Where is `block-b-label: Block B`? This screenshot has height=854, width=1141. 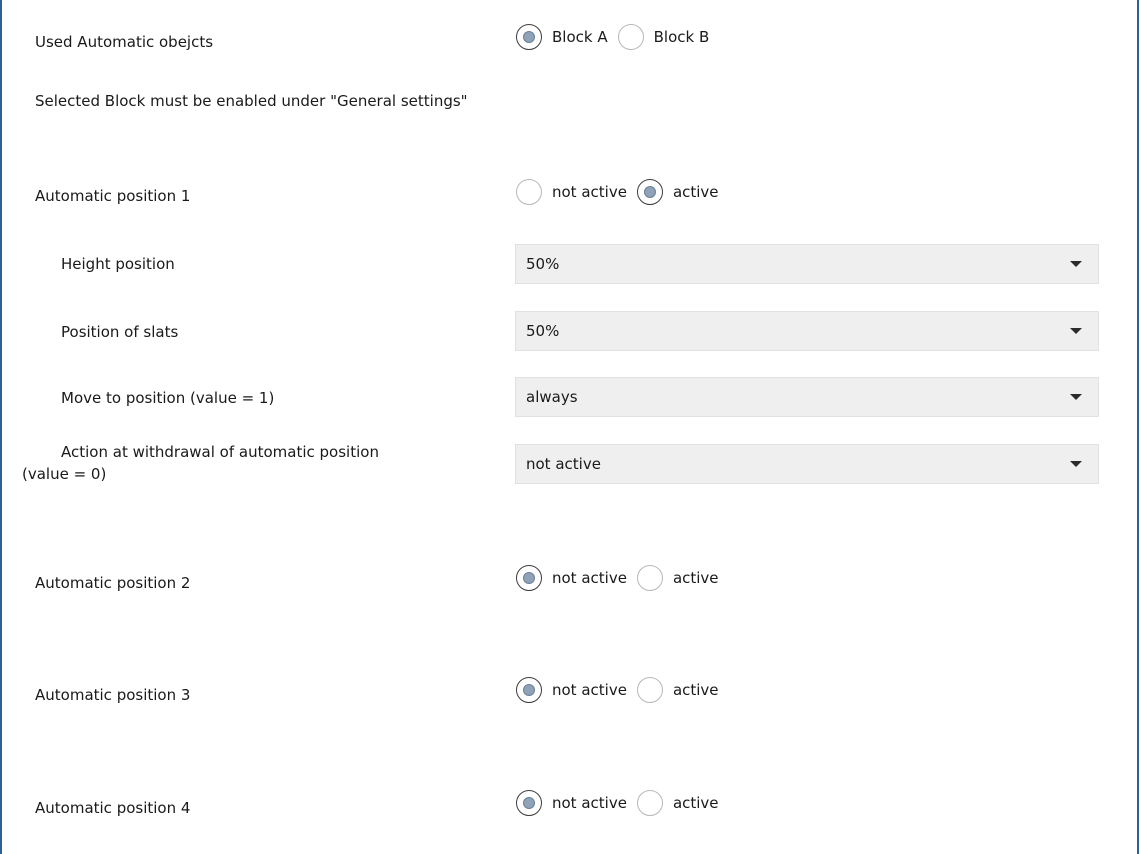
block-b-label: Block B is located at coordinates (681, 37).